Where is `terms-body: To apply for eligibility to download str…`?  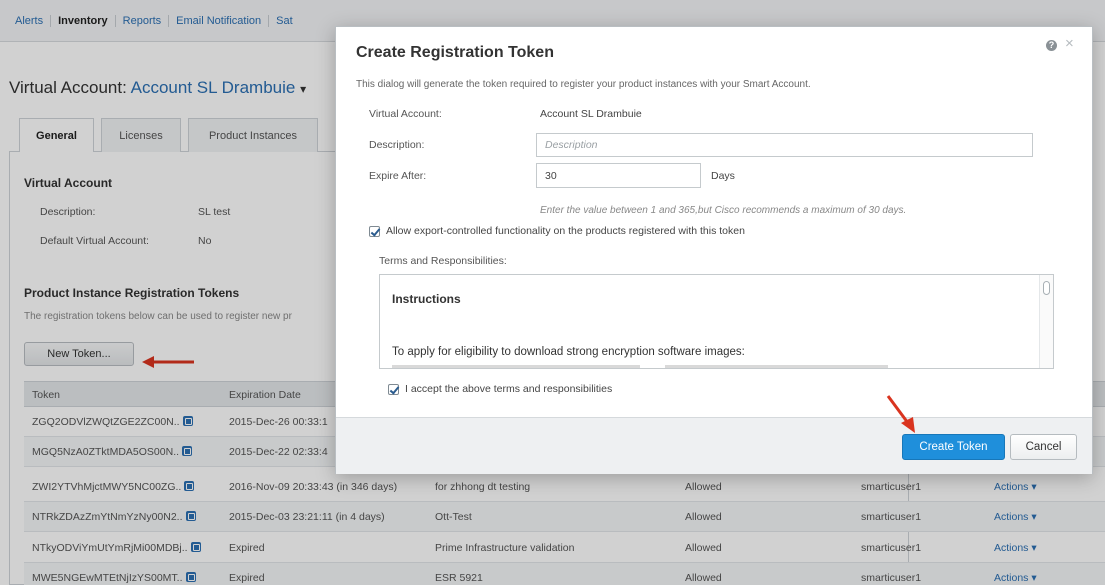
terms-body: To apply for eligibility to download str… is located at coordinates (568, 352).